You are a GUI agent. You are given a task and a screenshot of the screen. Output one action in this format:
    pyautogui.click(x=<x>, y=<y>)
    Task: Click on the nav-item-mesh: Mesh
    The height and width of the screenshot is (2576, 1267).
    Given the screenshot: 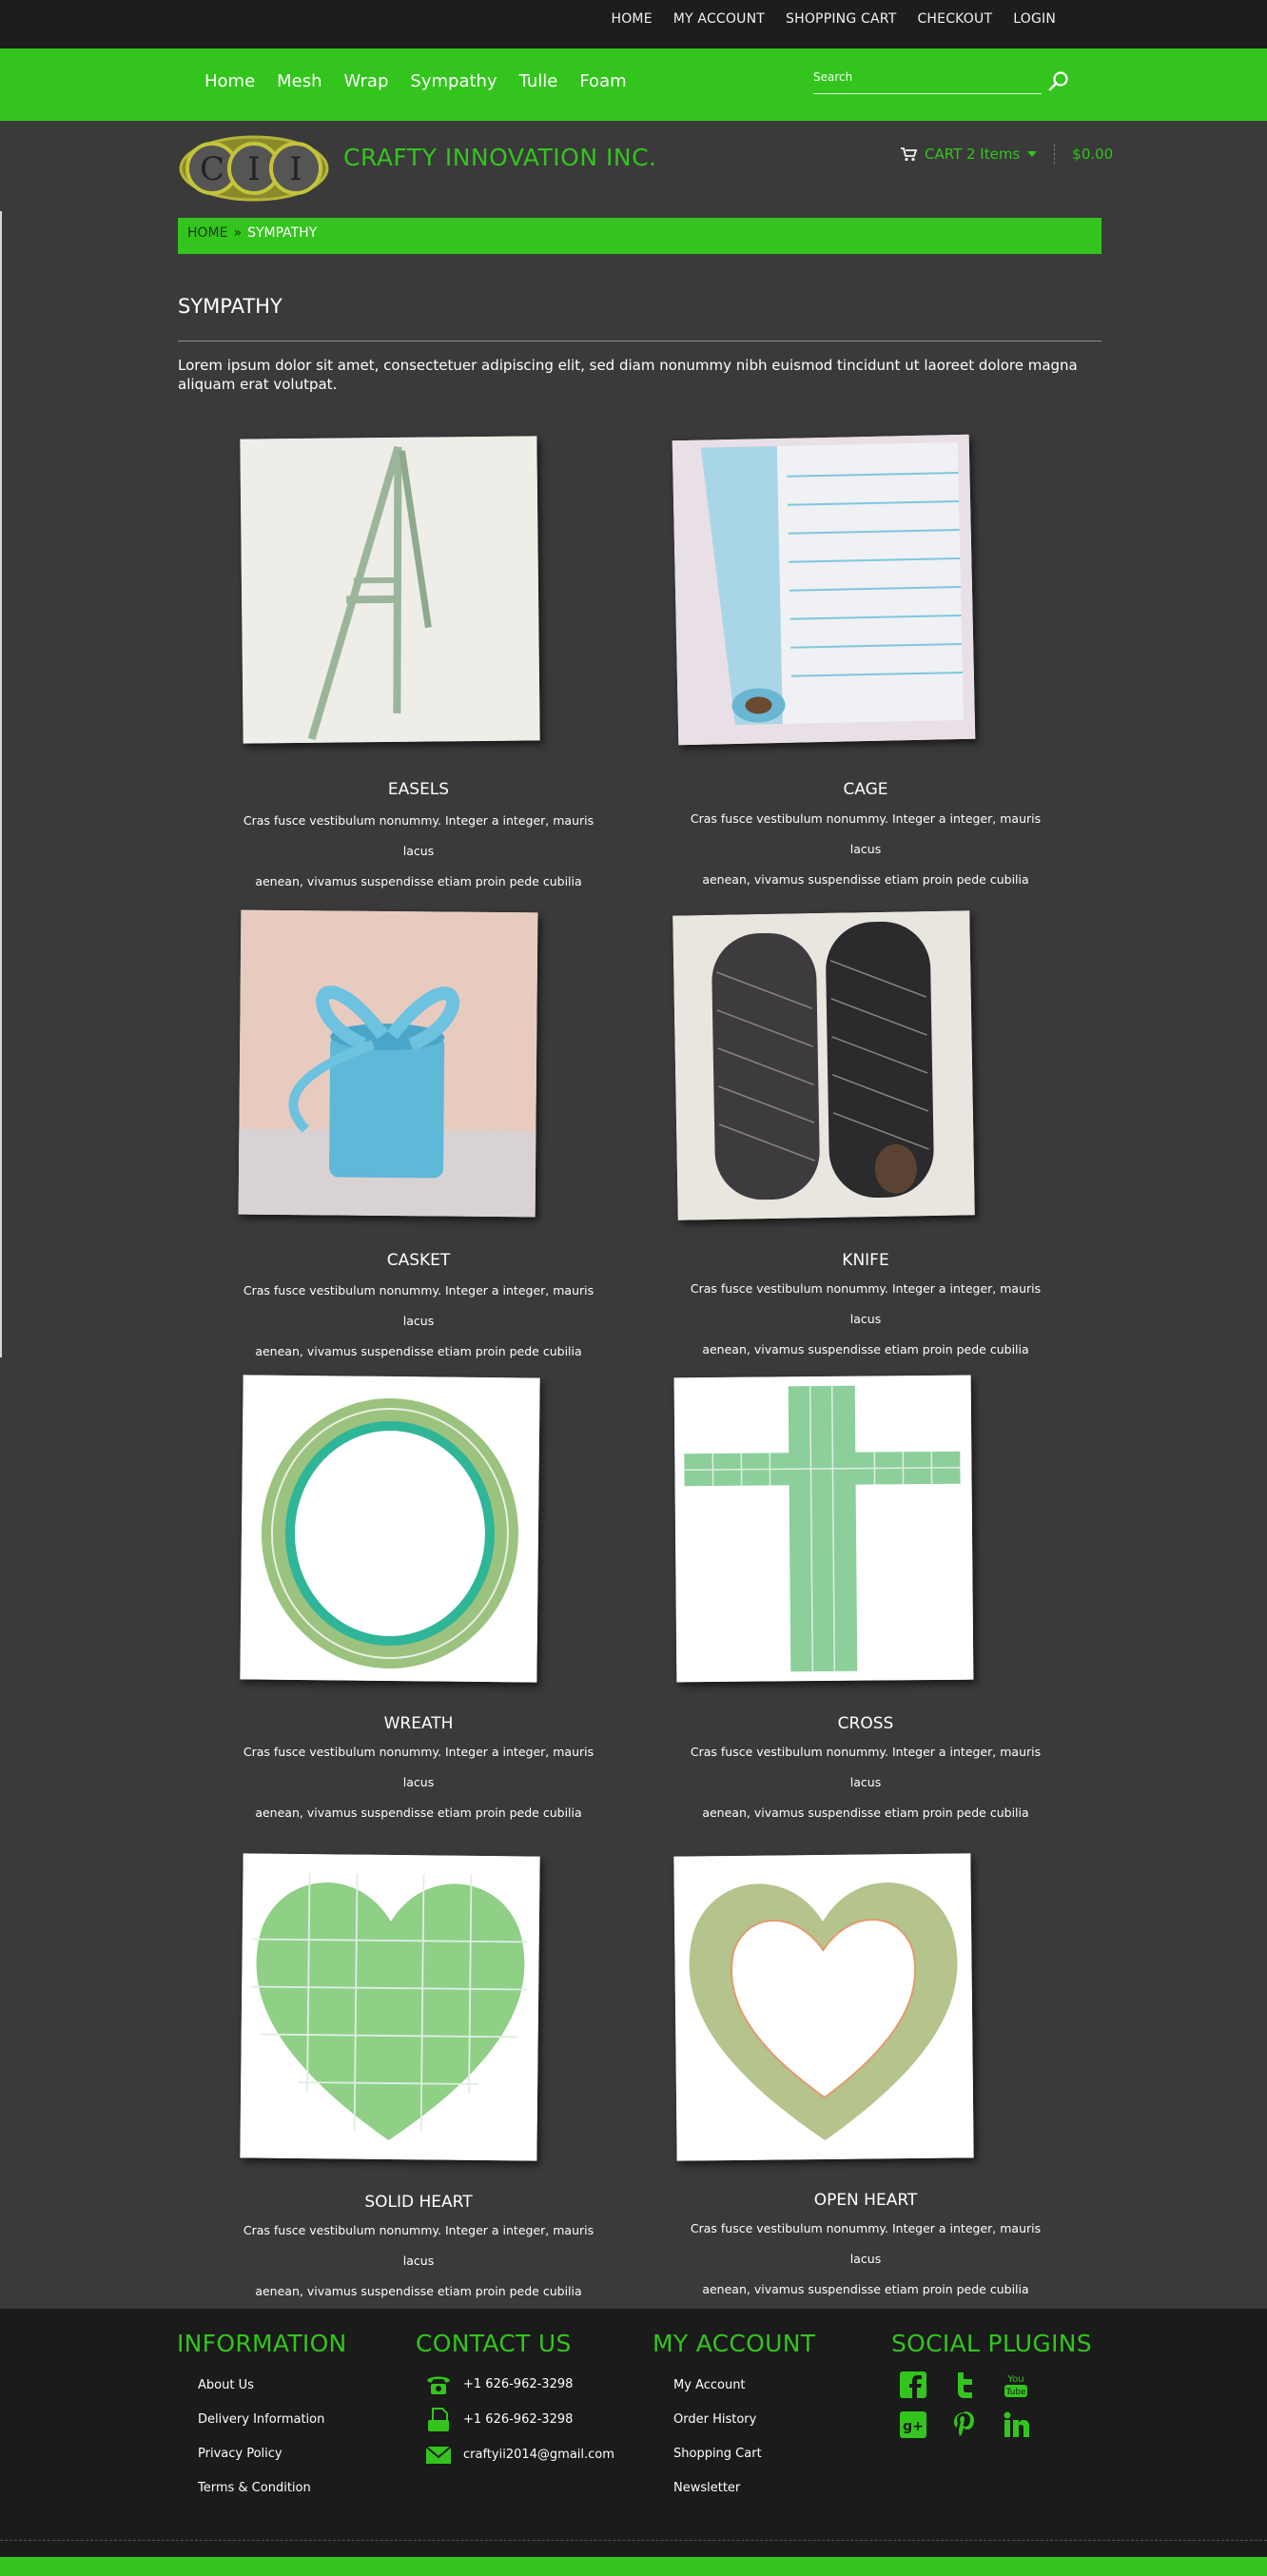 What is the action you would take?
    pyautogui.click(x=299, y=81)
    